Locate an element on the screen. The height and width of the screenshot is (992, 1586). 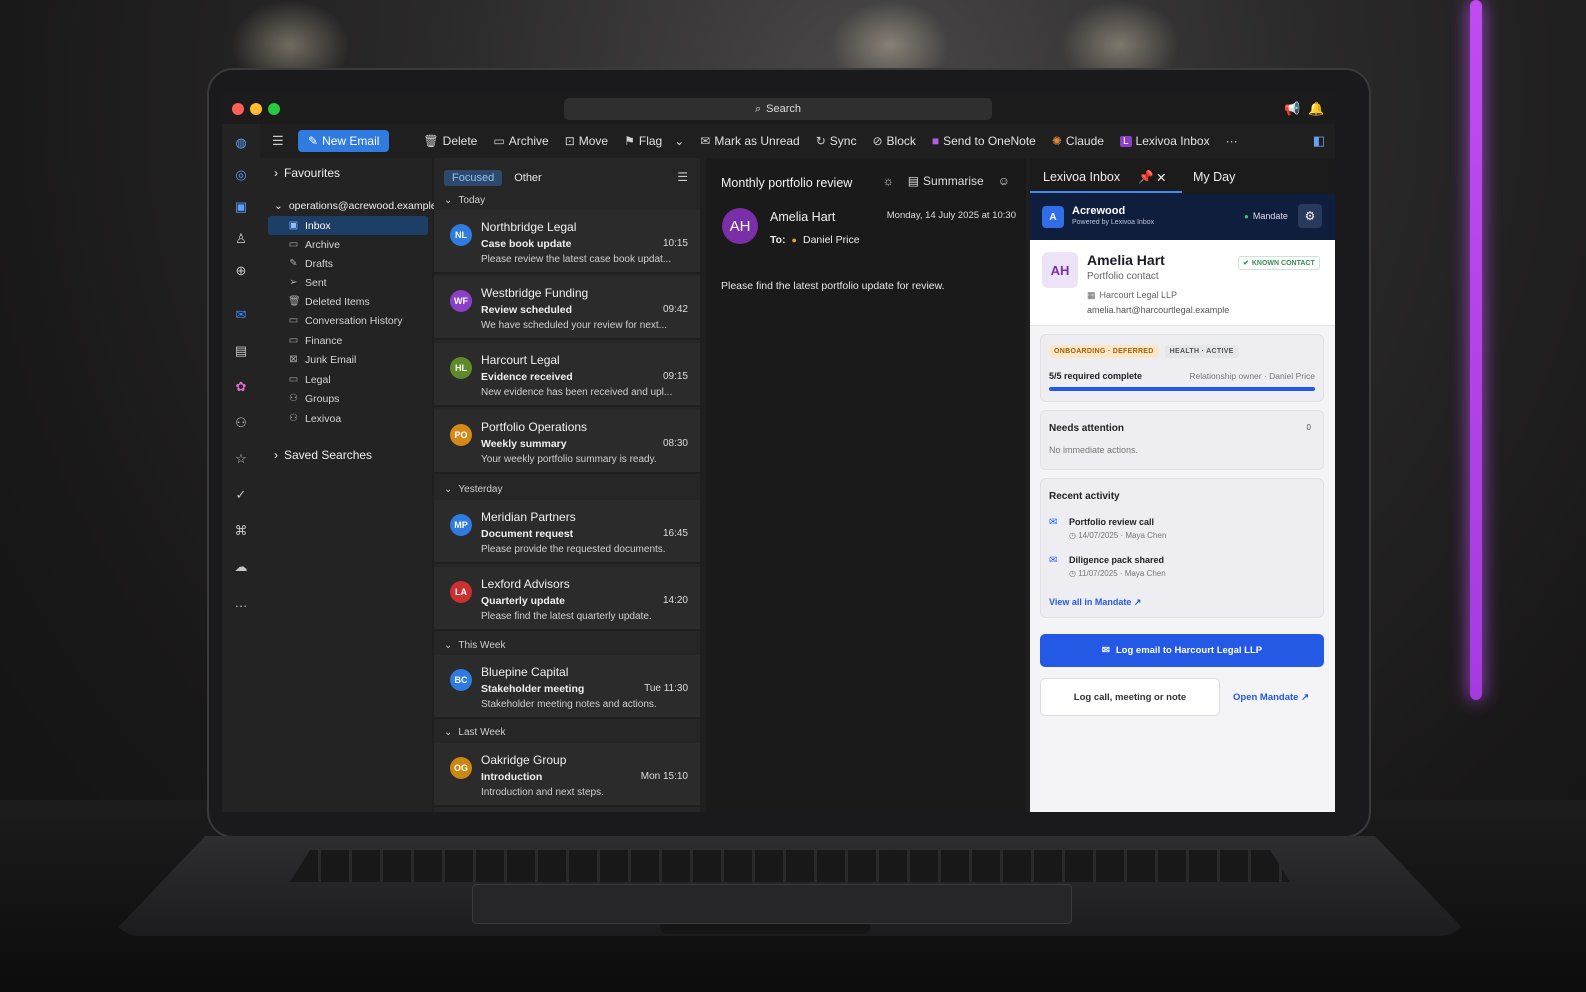
group-header: ⌄ Yesterday is located at coordinates (567, 489).